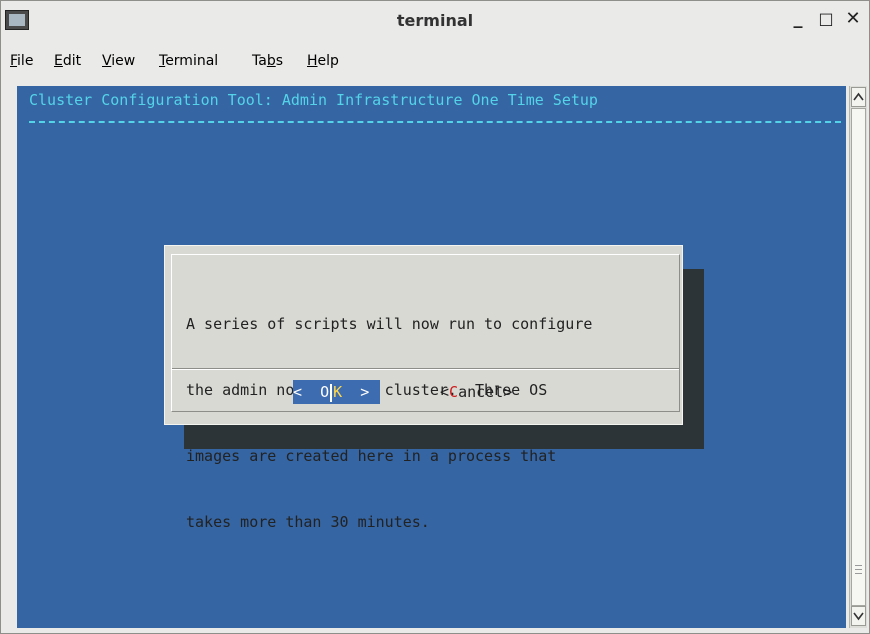 The image size is (870, 634). What do you see at coordinates (118, 61) in the screenshot?
I see `menu-view: View` at bounding box center [118, 61].